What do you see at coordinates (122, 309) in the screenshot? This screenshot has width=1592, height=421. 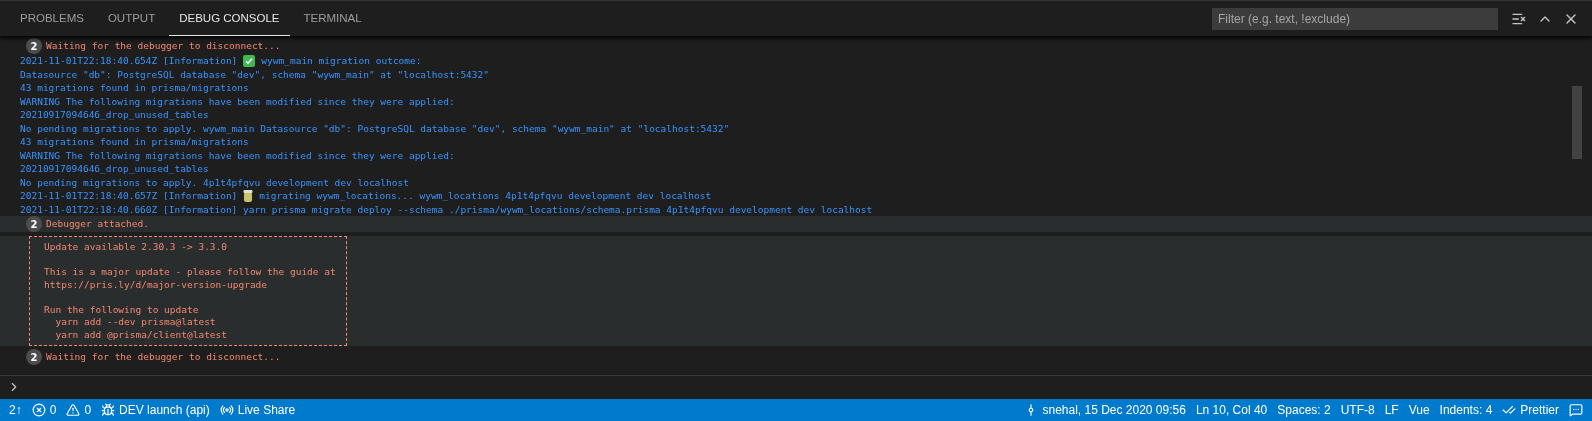 I see `notice-line: Run the following to update` at bounding box center [122, 309].